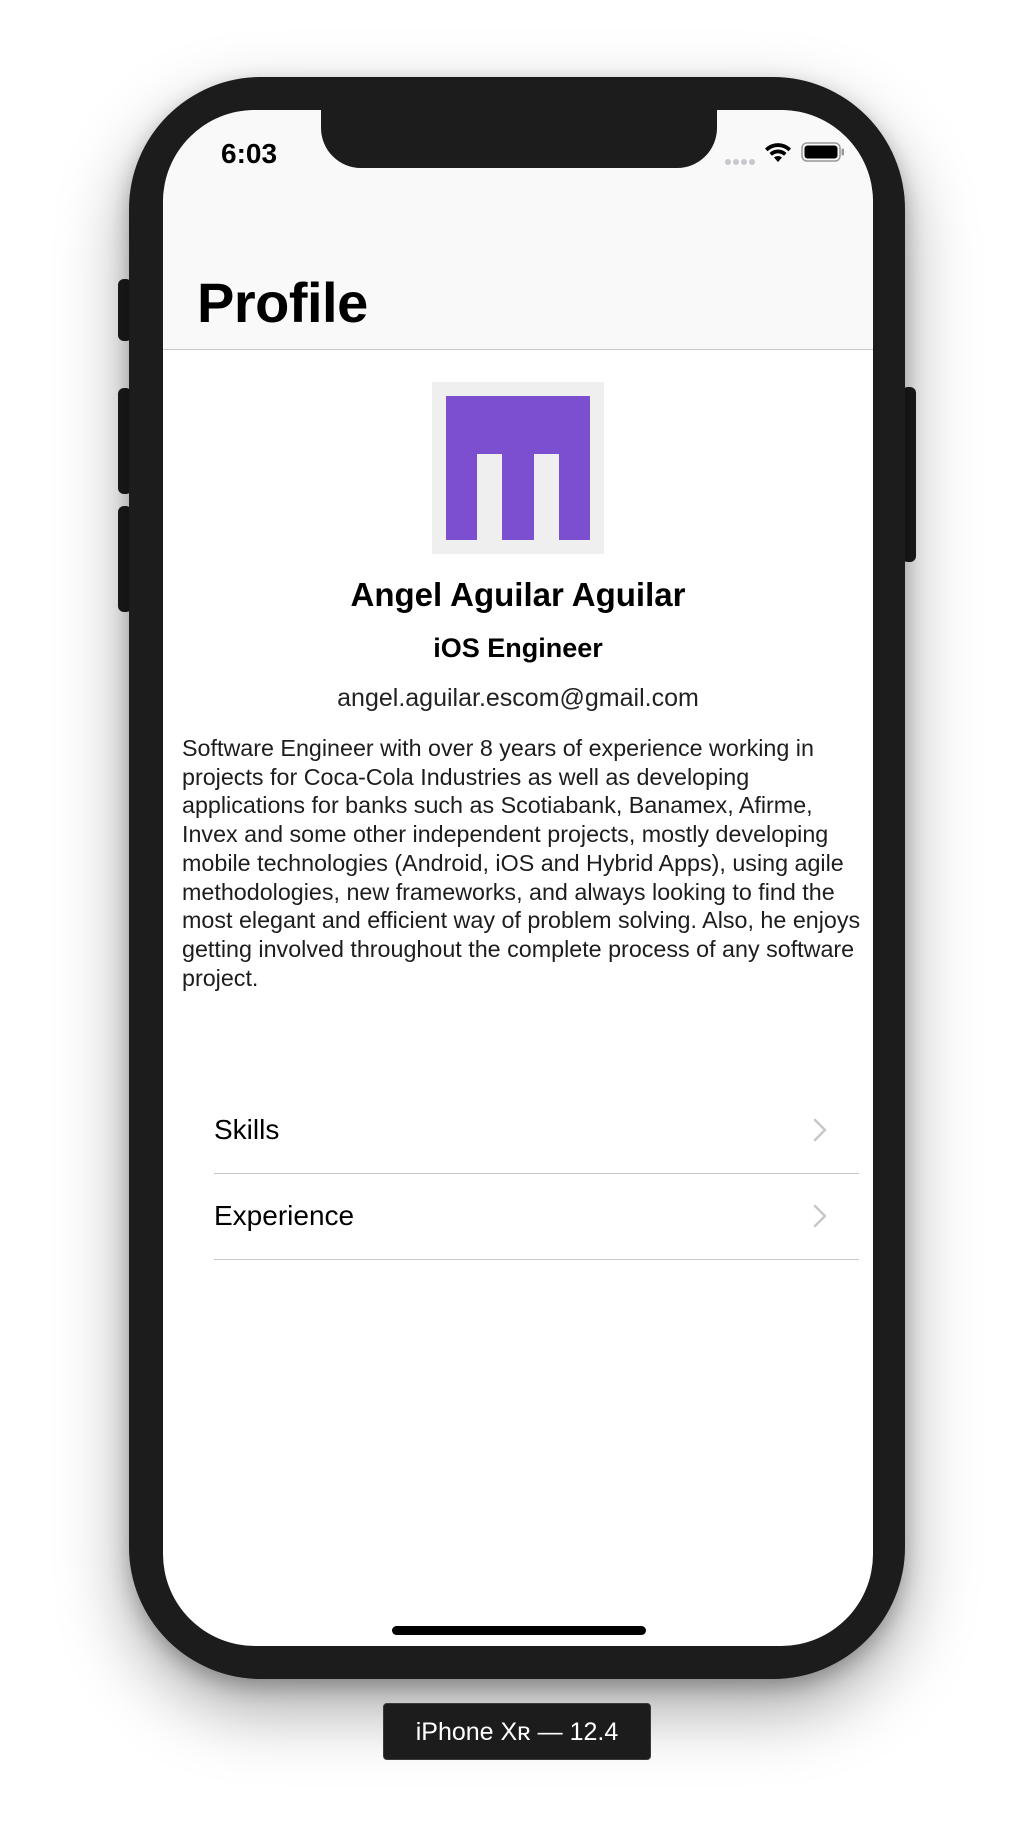 The width and height of the screenshot is (1034, 1828). Describe the element at coordinates (519, 1630) in the screenshot. I see `home-indicator` at that location.